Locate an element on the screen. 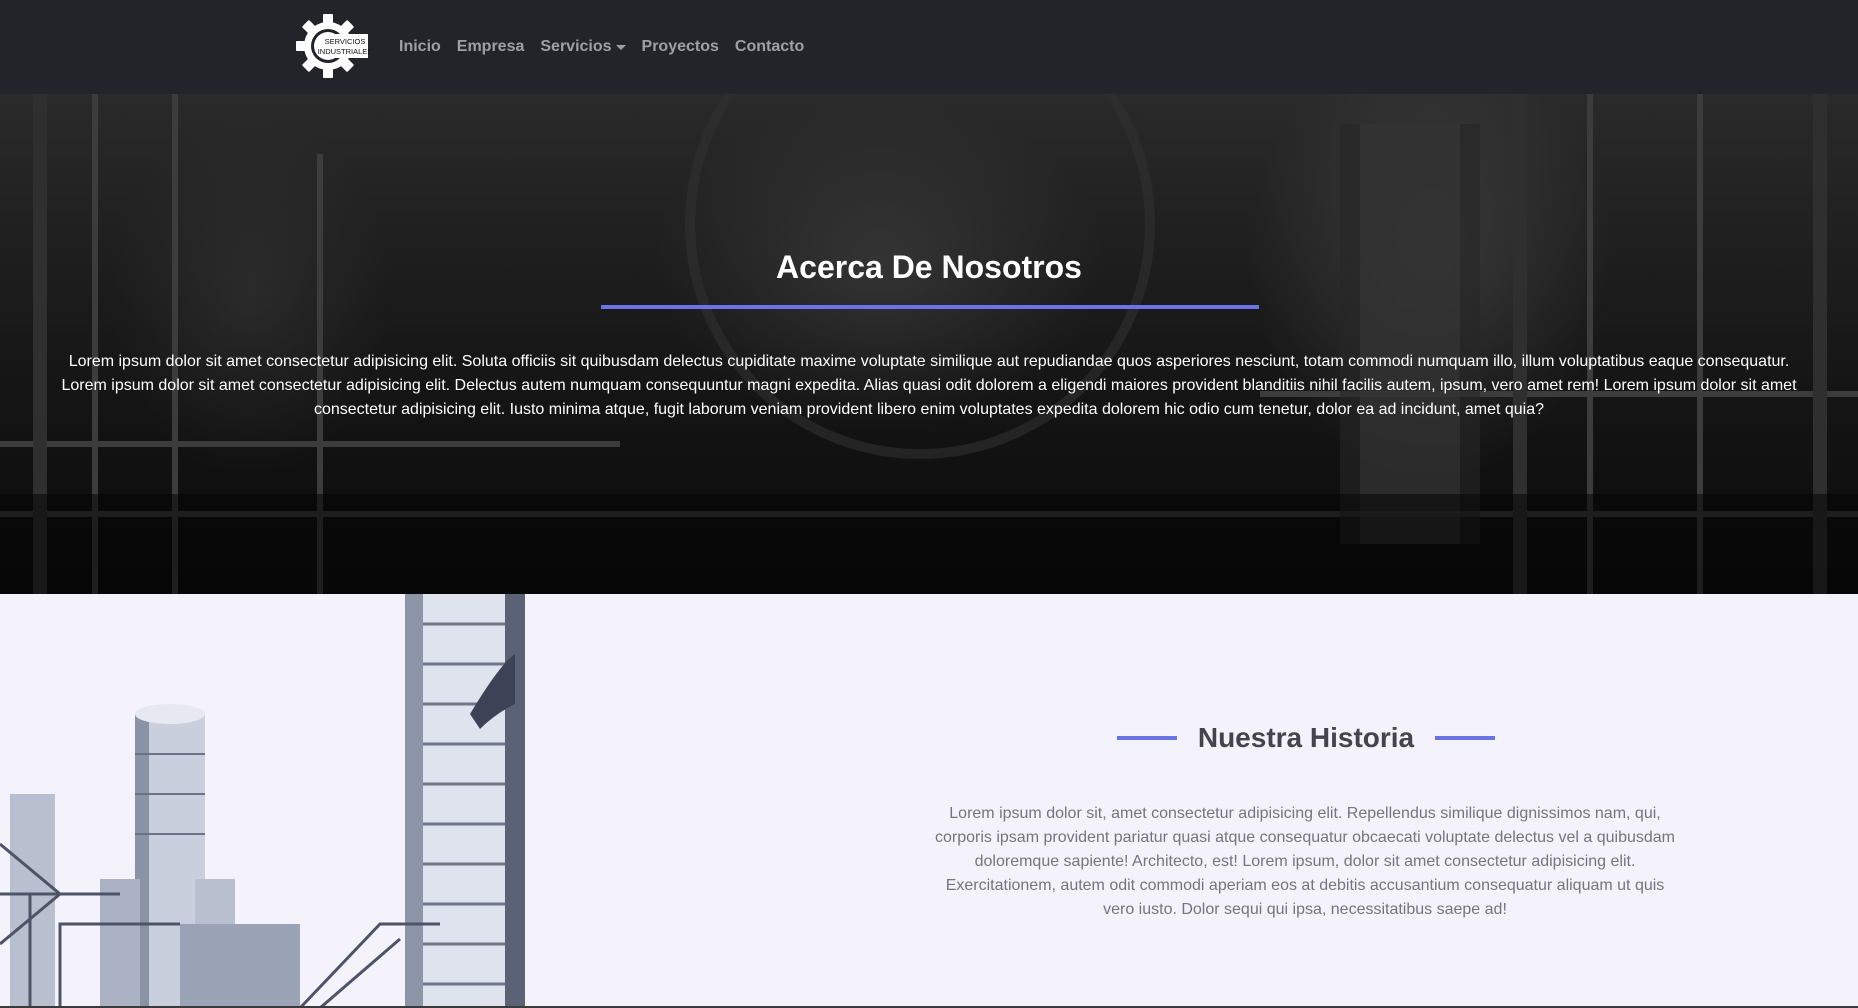 This screenshot has width=1858, height=1008. historia-title: Nuestra Historia is located at coordinates (1306, 737).